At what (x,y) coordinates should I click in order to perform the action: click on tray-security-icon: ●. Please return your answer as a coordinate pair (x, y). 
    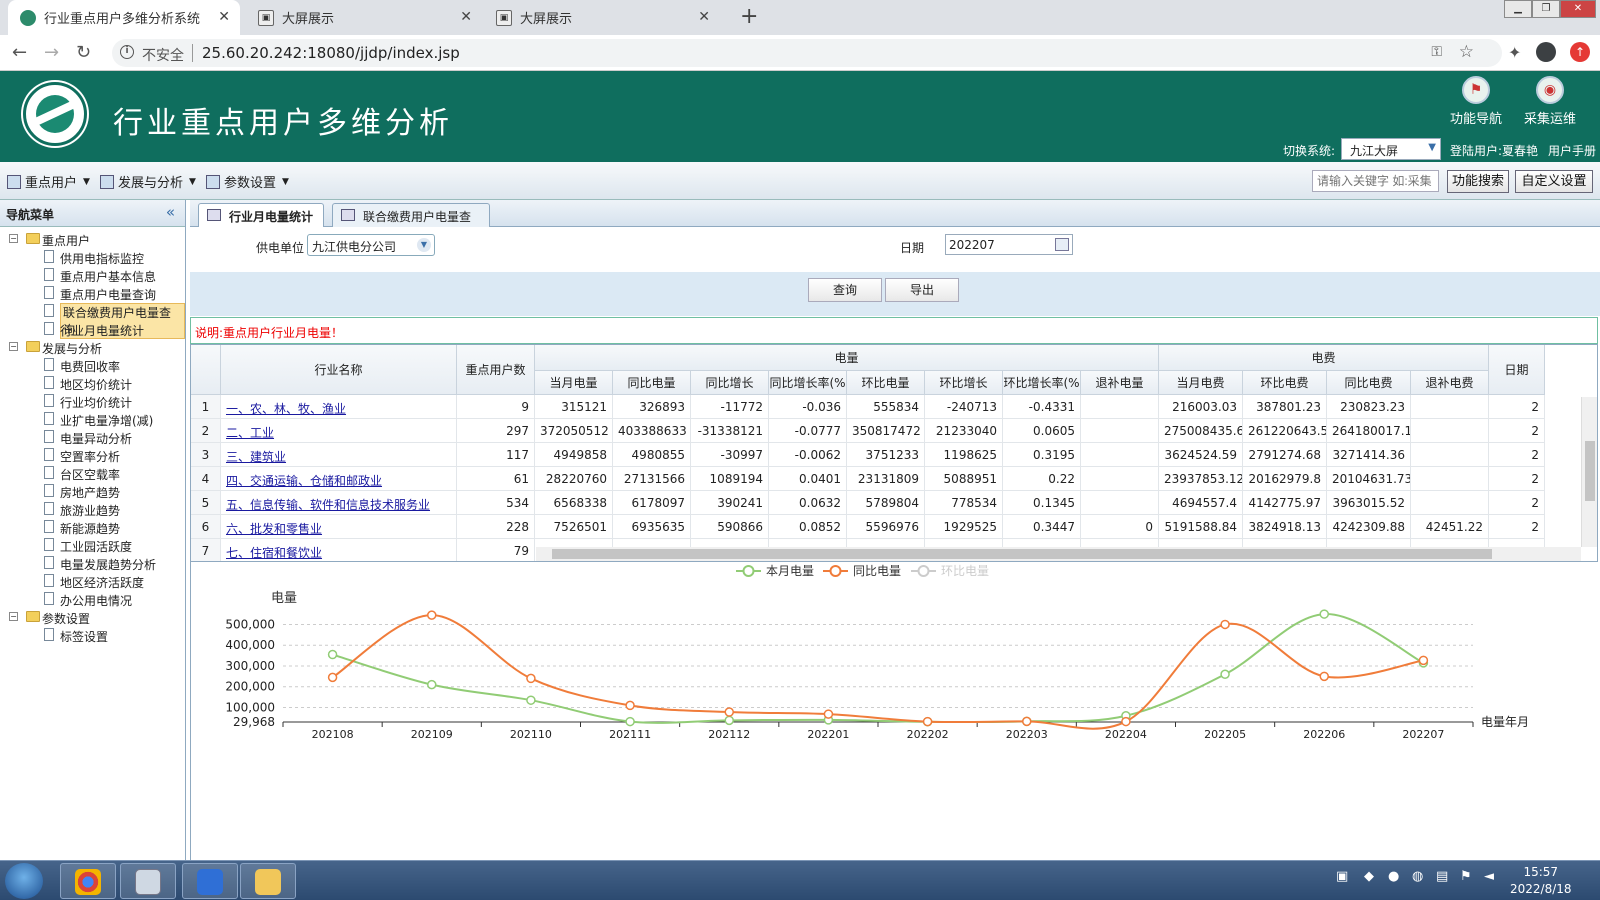
    Looking at the image, I should click on (1393, 876).